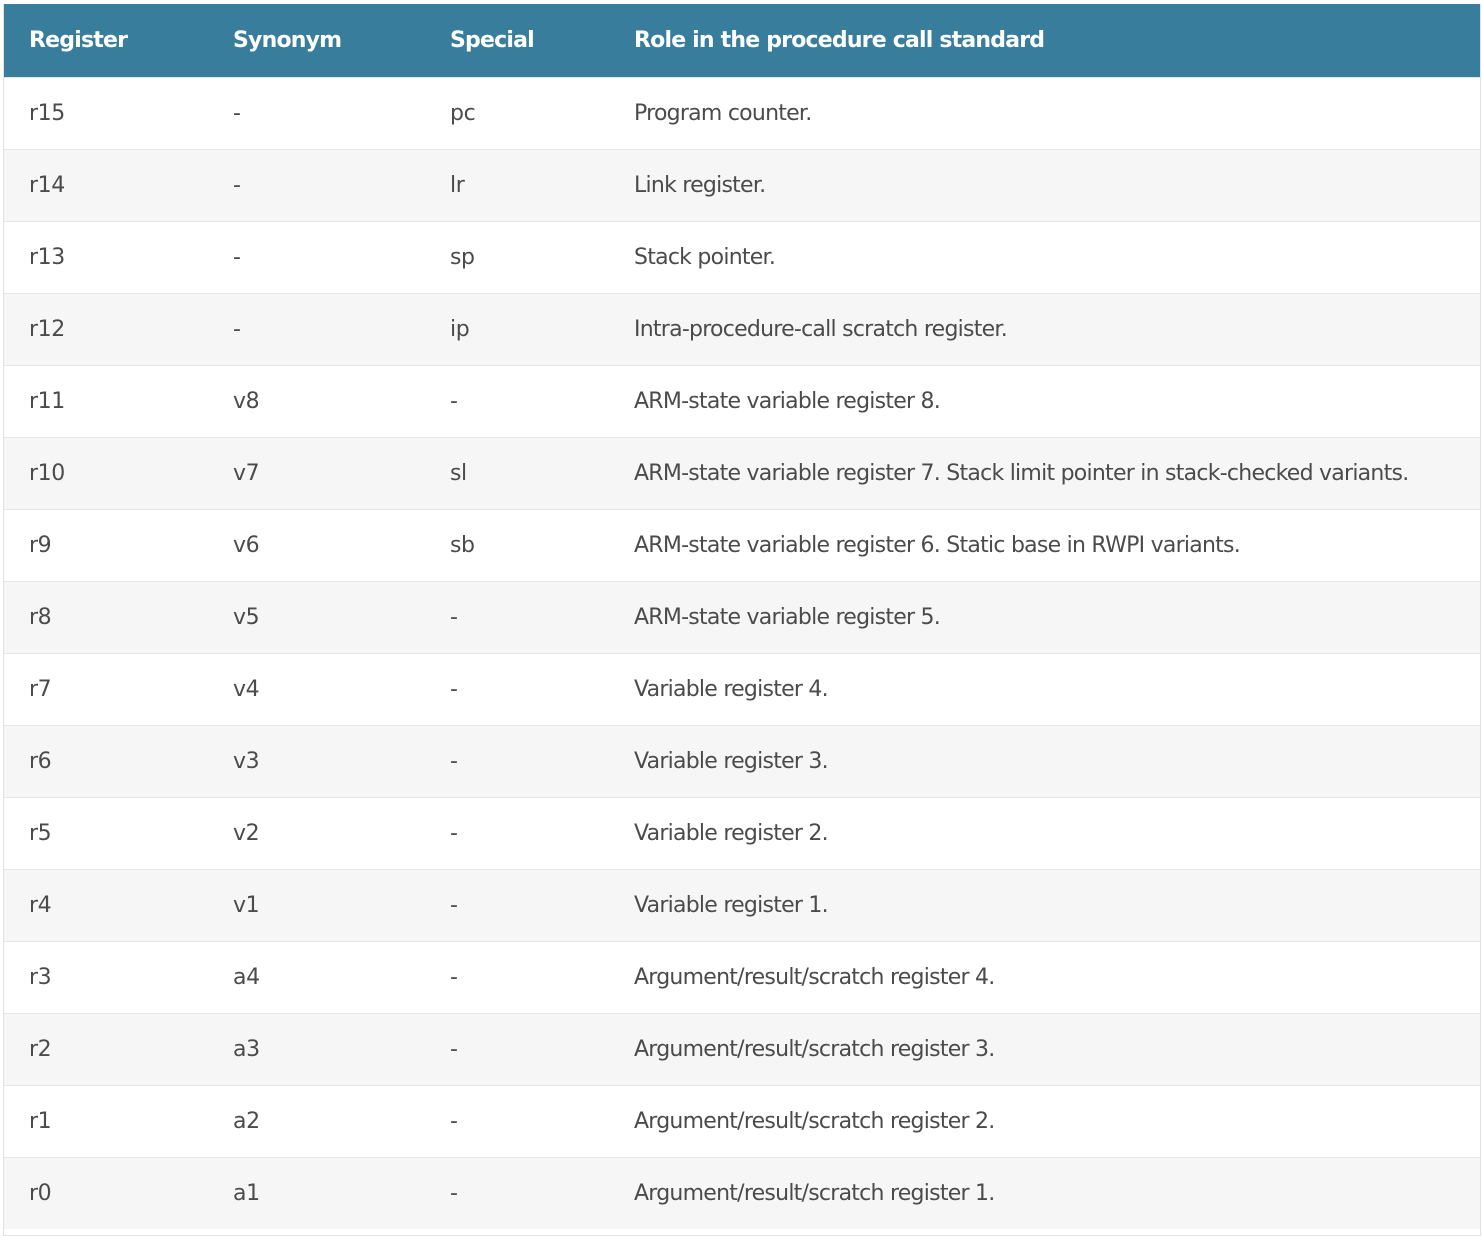 This screenshot has width=1482, height=1240. Describe the element at coordinates (463, 113) in the screenshot. I see `special-cell: pc` at that location.